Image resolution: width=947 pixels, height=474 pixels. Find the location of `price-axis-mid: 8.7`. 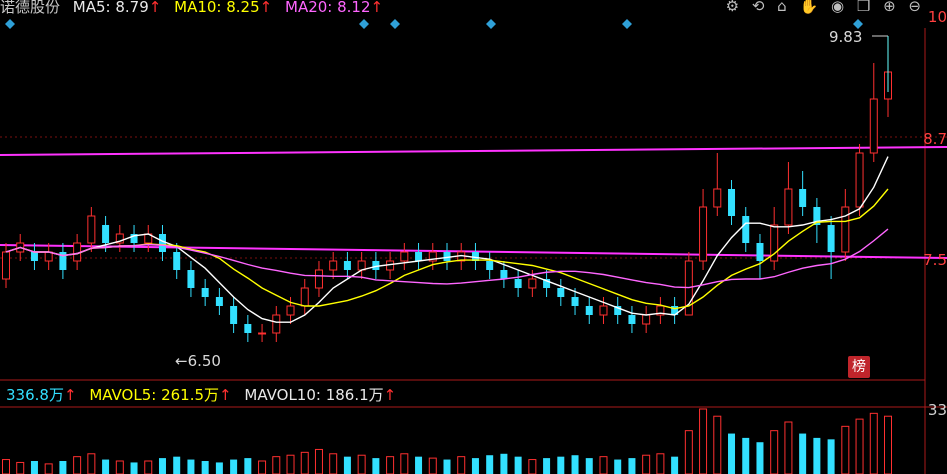

price-axis-mid: 8.7 is located at coordinates (935, 139).